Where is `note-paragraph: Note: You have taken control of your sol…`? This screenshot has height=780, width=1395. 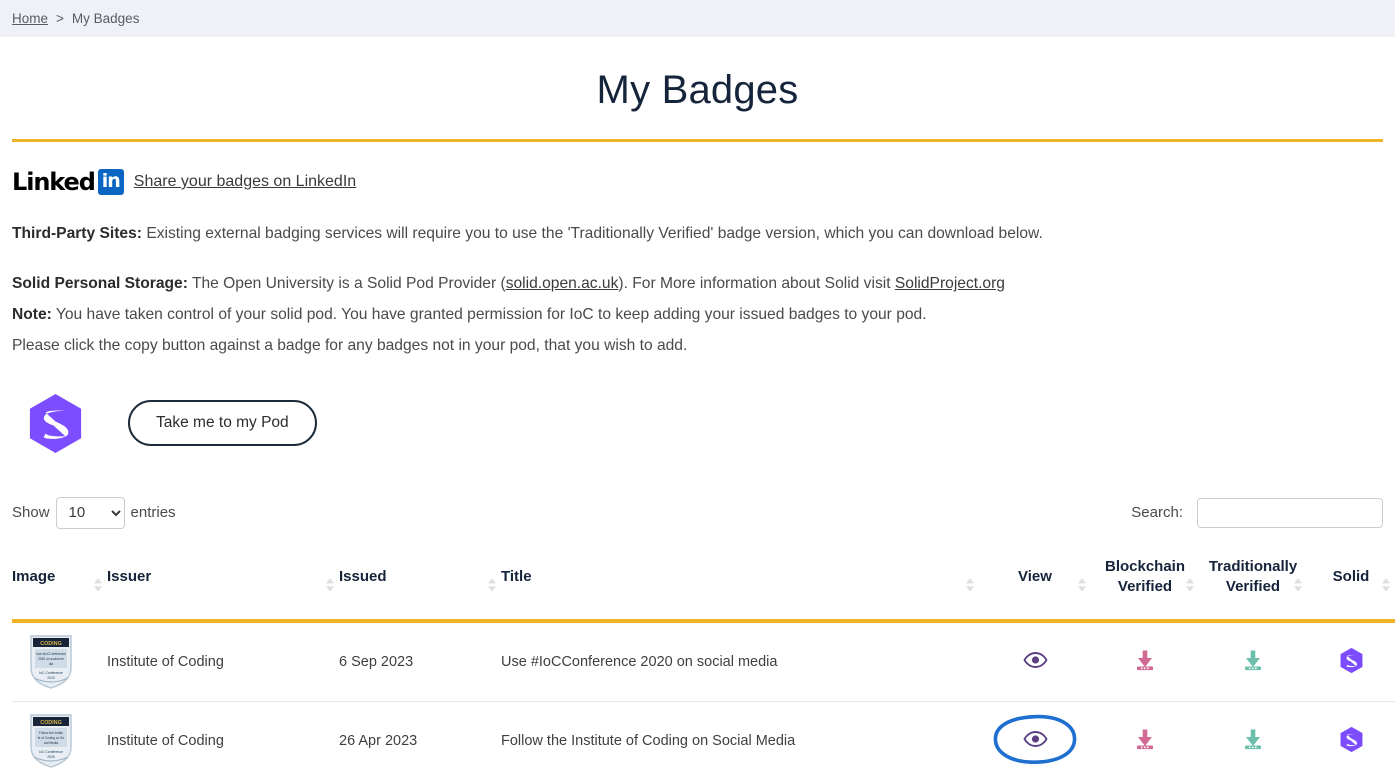
note-paragraph: Note: You have taken control of your sol… is located at coordinates (703, 315).